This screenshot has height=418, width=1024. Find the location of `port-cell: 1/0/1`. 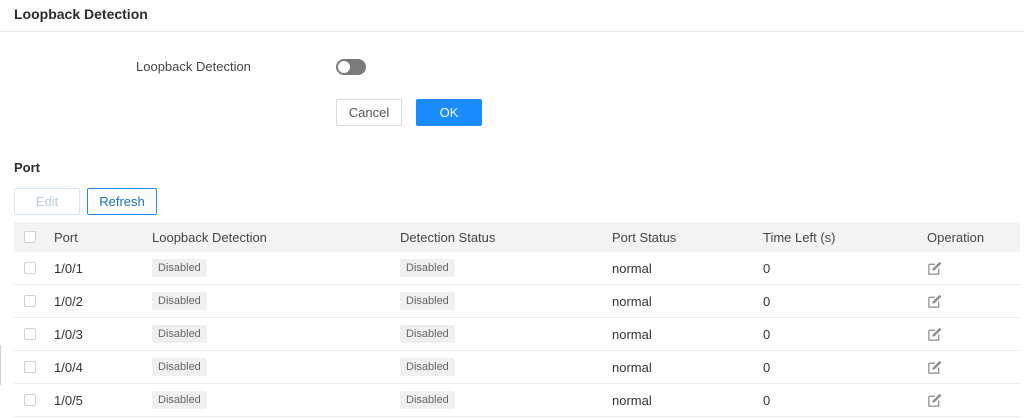

port-cell: 1/0/1 is located at coordinates (68, 268).